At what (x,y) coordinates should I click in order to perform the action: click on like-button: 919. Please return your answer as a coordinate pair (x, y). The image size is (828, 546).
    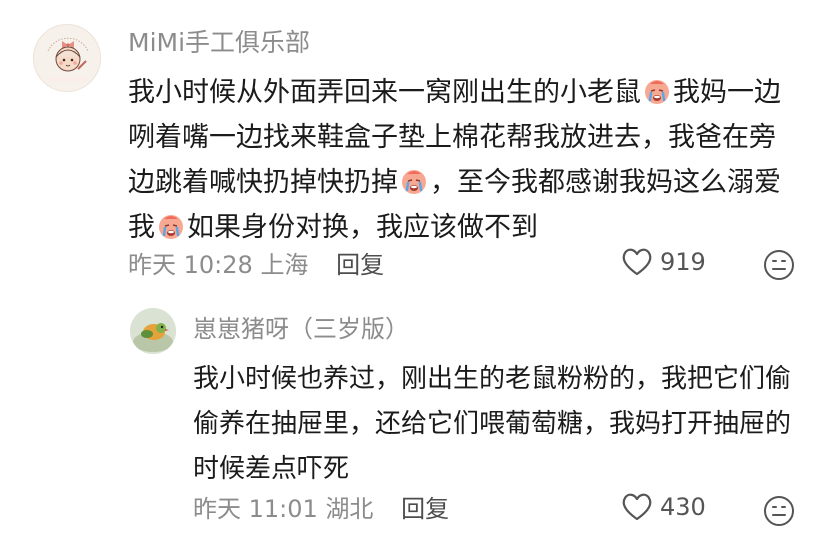
    Looking at the image, I should click on (663, 262).